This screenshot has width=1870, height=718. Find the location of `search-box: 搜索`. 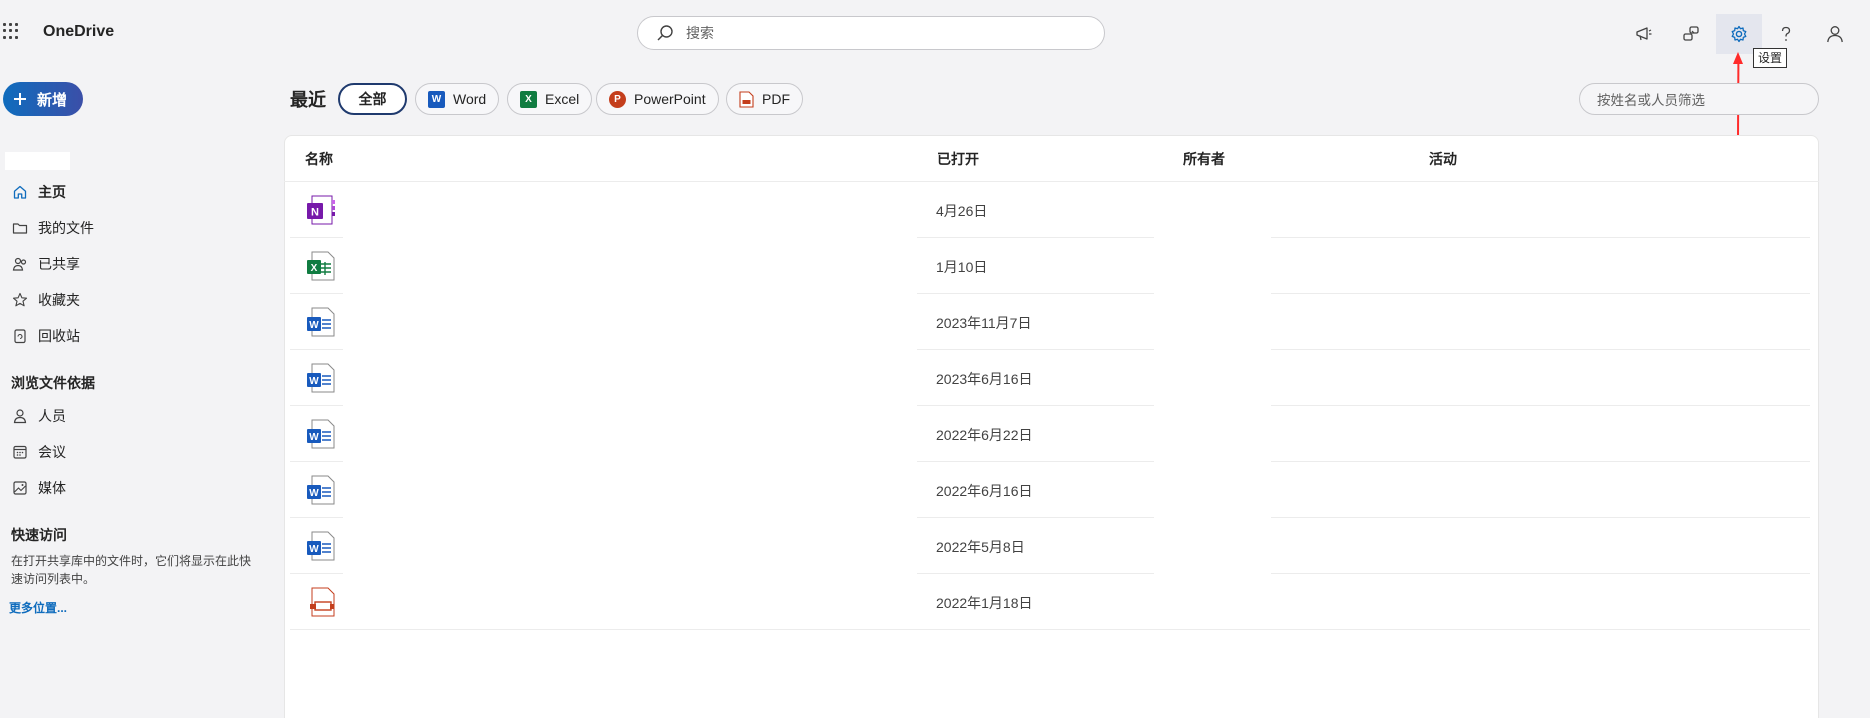

search-box: 搜索 is located at coordinates (871, 33).